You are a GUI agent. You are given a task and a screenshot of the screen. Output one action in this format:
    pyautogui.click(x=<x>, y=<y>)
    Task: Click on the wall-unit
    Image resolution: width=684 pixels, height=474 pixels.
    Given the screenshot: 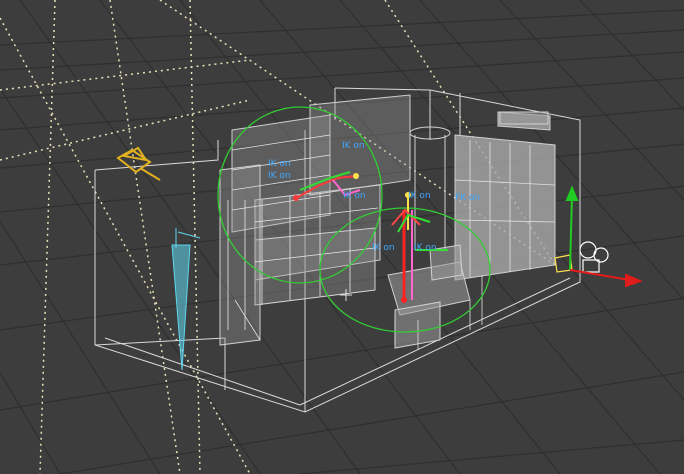 What is the action you would take?
    pyautogui.click(x=524, y=118)
    